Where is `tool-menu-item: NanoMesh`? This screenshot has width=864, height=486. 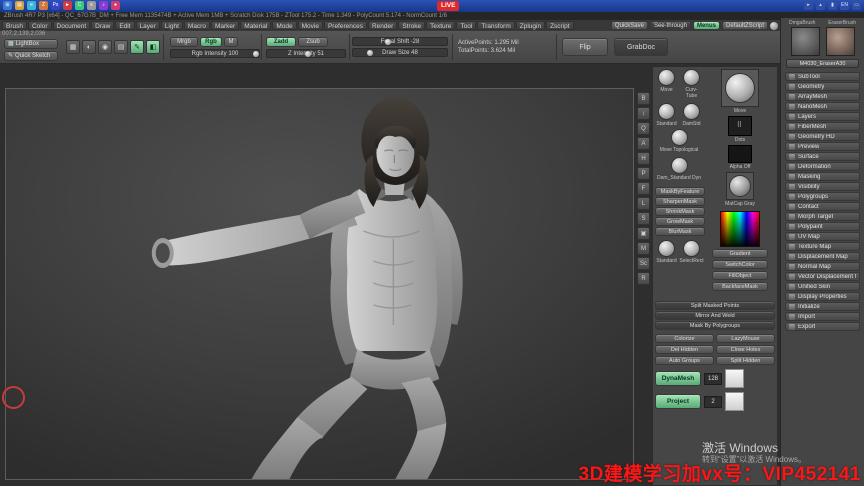
tool-menu-item: NanoMesh is located at coordinates (822, 106).